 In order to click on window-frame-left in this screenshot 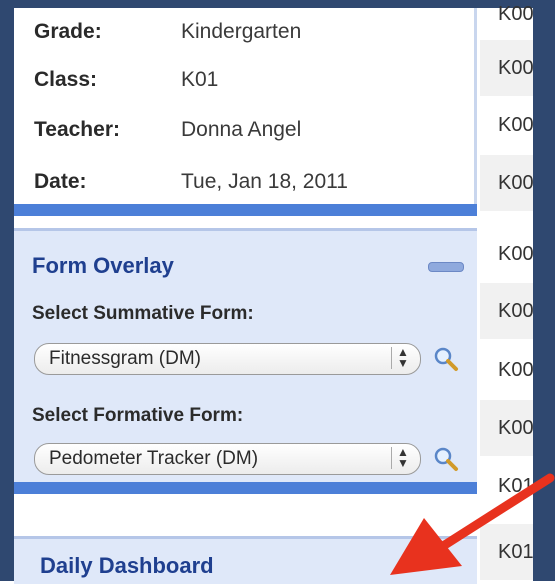, I will do `click(7, 290)`.